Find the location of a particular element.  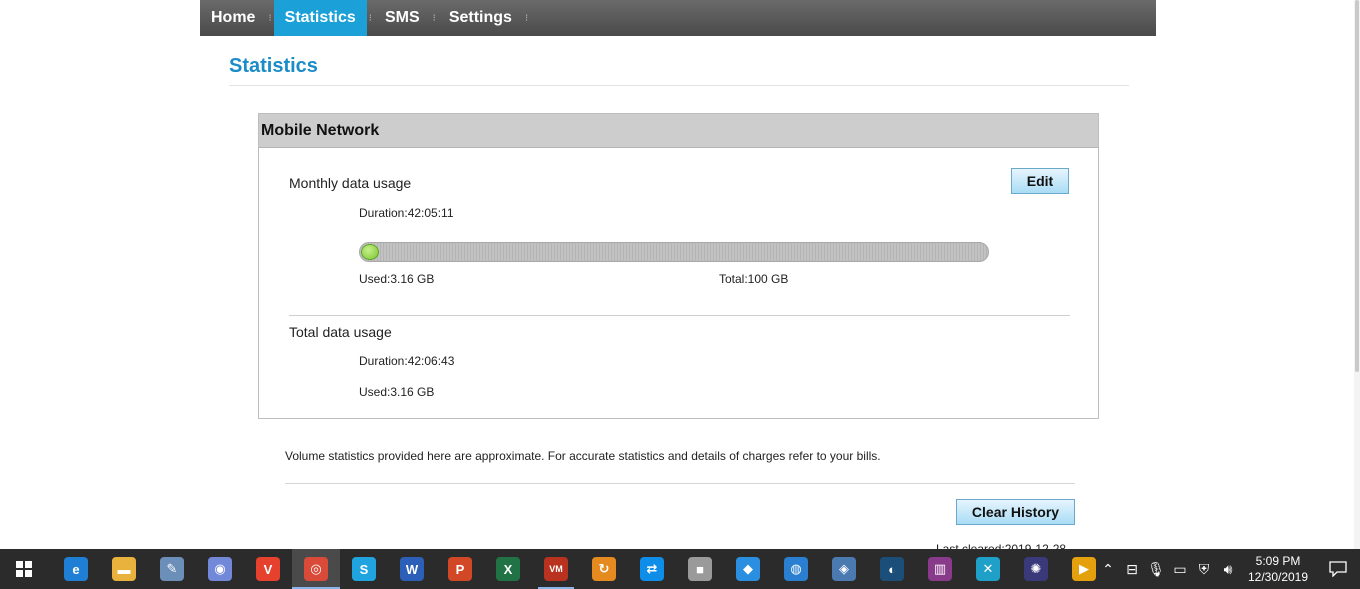

network-icon: ◈ is located at coordinates (844, 569).